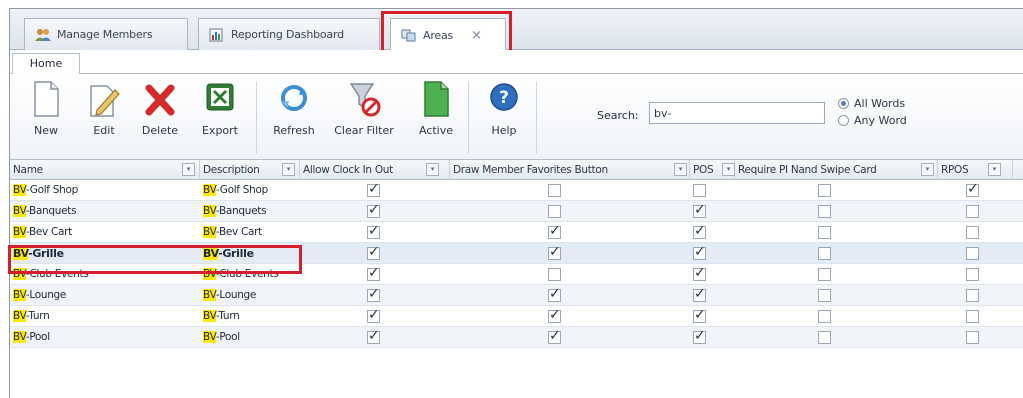 This screenshot has height=398, width=1023. I want to click on table-row: BV-Lounge BV-Lounge, so click(516, 295).